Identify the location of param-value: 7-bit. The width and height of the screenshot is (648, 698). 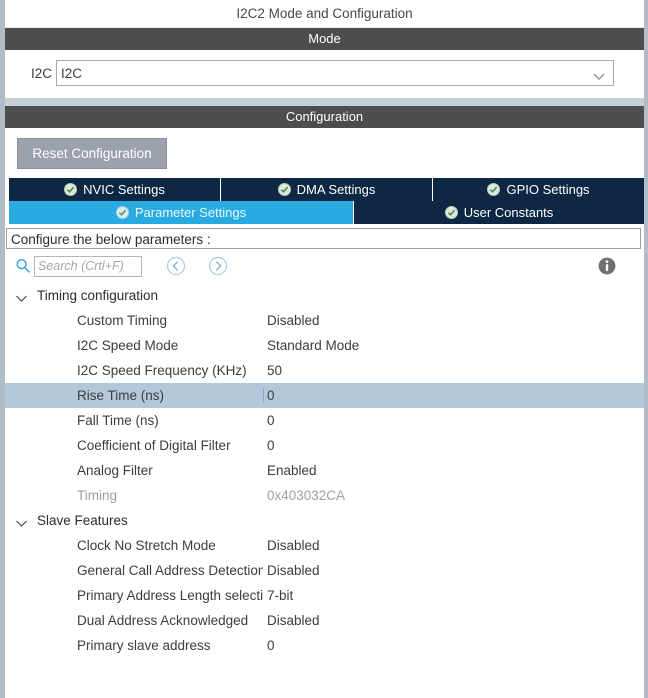
(280, 595).